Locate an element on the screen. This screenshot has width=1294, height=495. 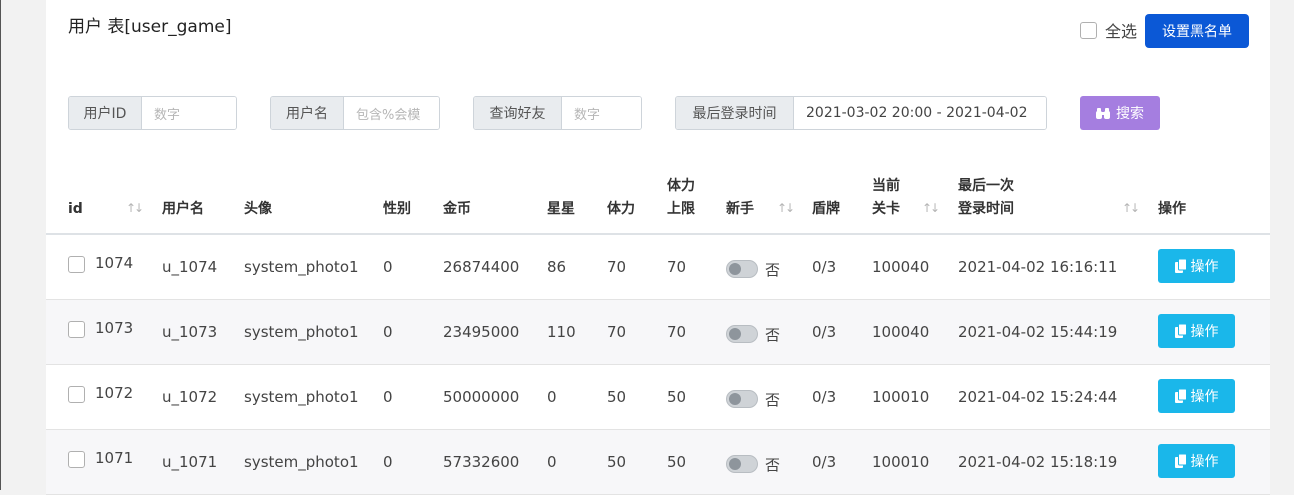
filter-last-login: 最后登录时间 2021-03-02 20:00 - 2021-04-02 is located at coordinates (861, 113).